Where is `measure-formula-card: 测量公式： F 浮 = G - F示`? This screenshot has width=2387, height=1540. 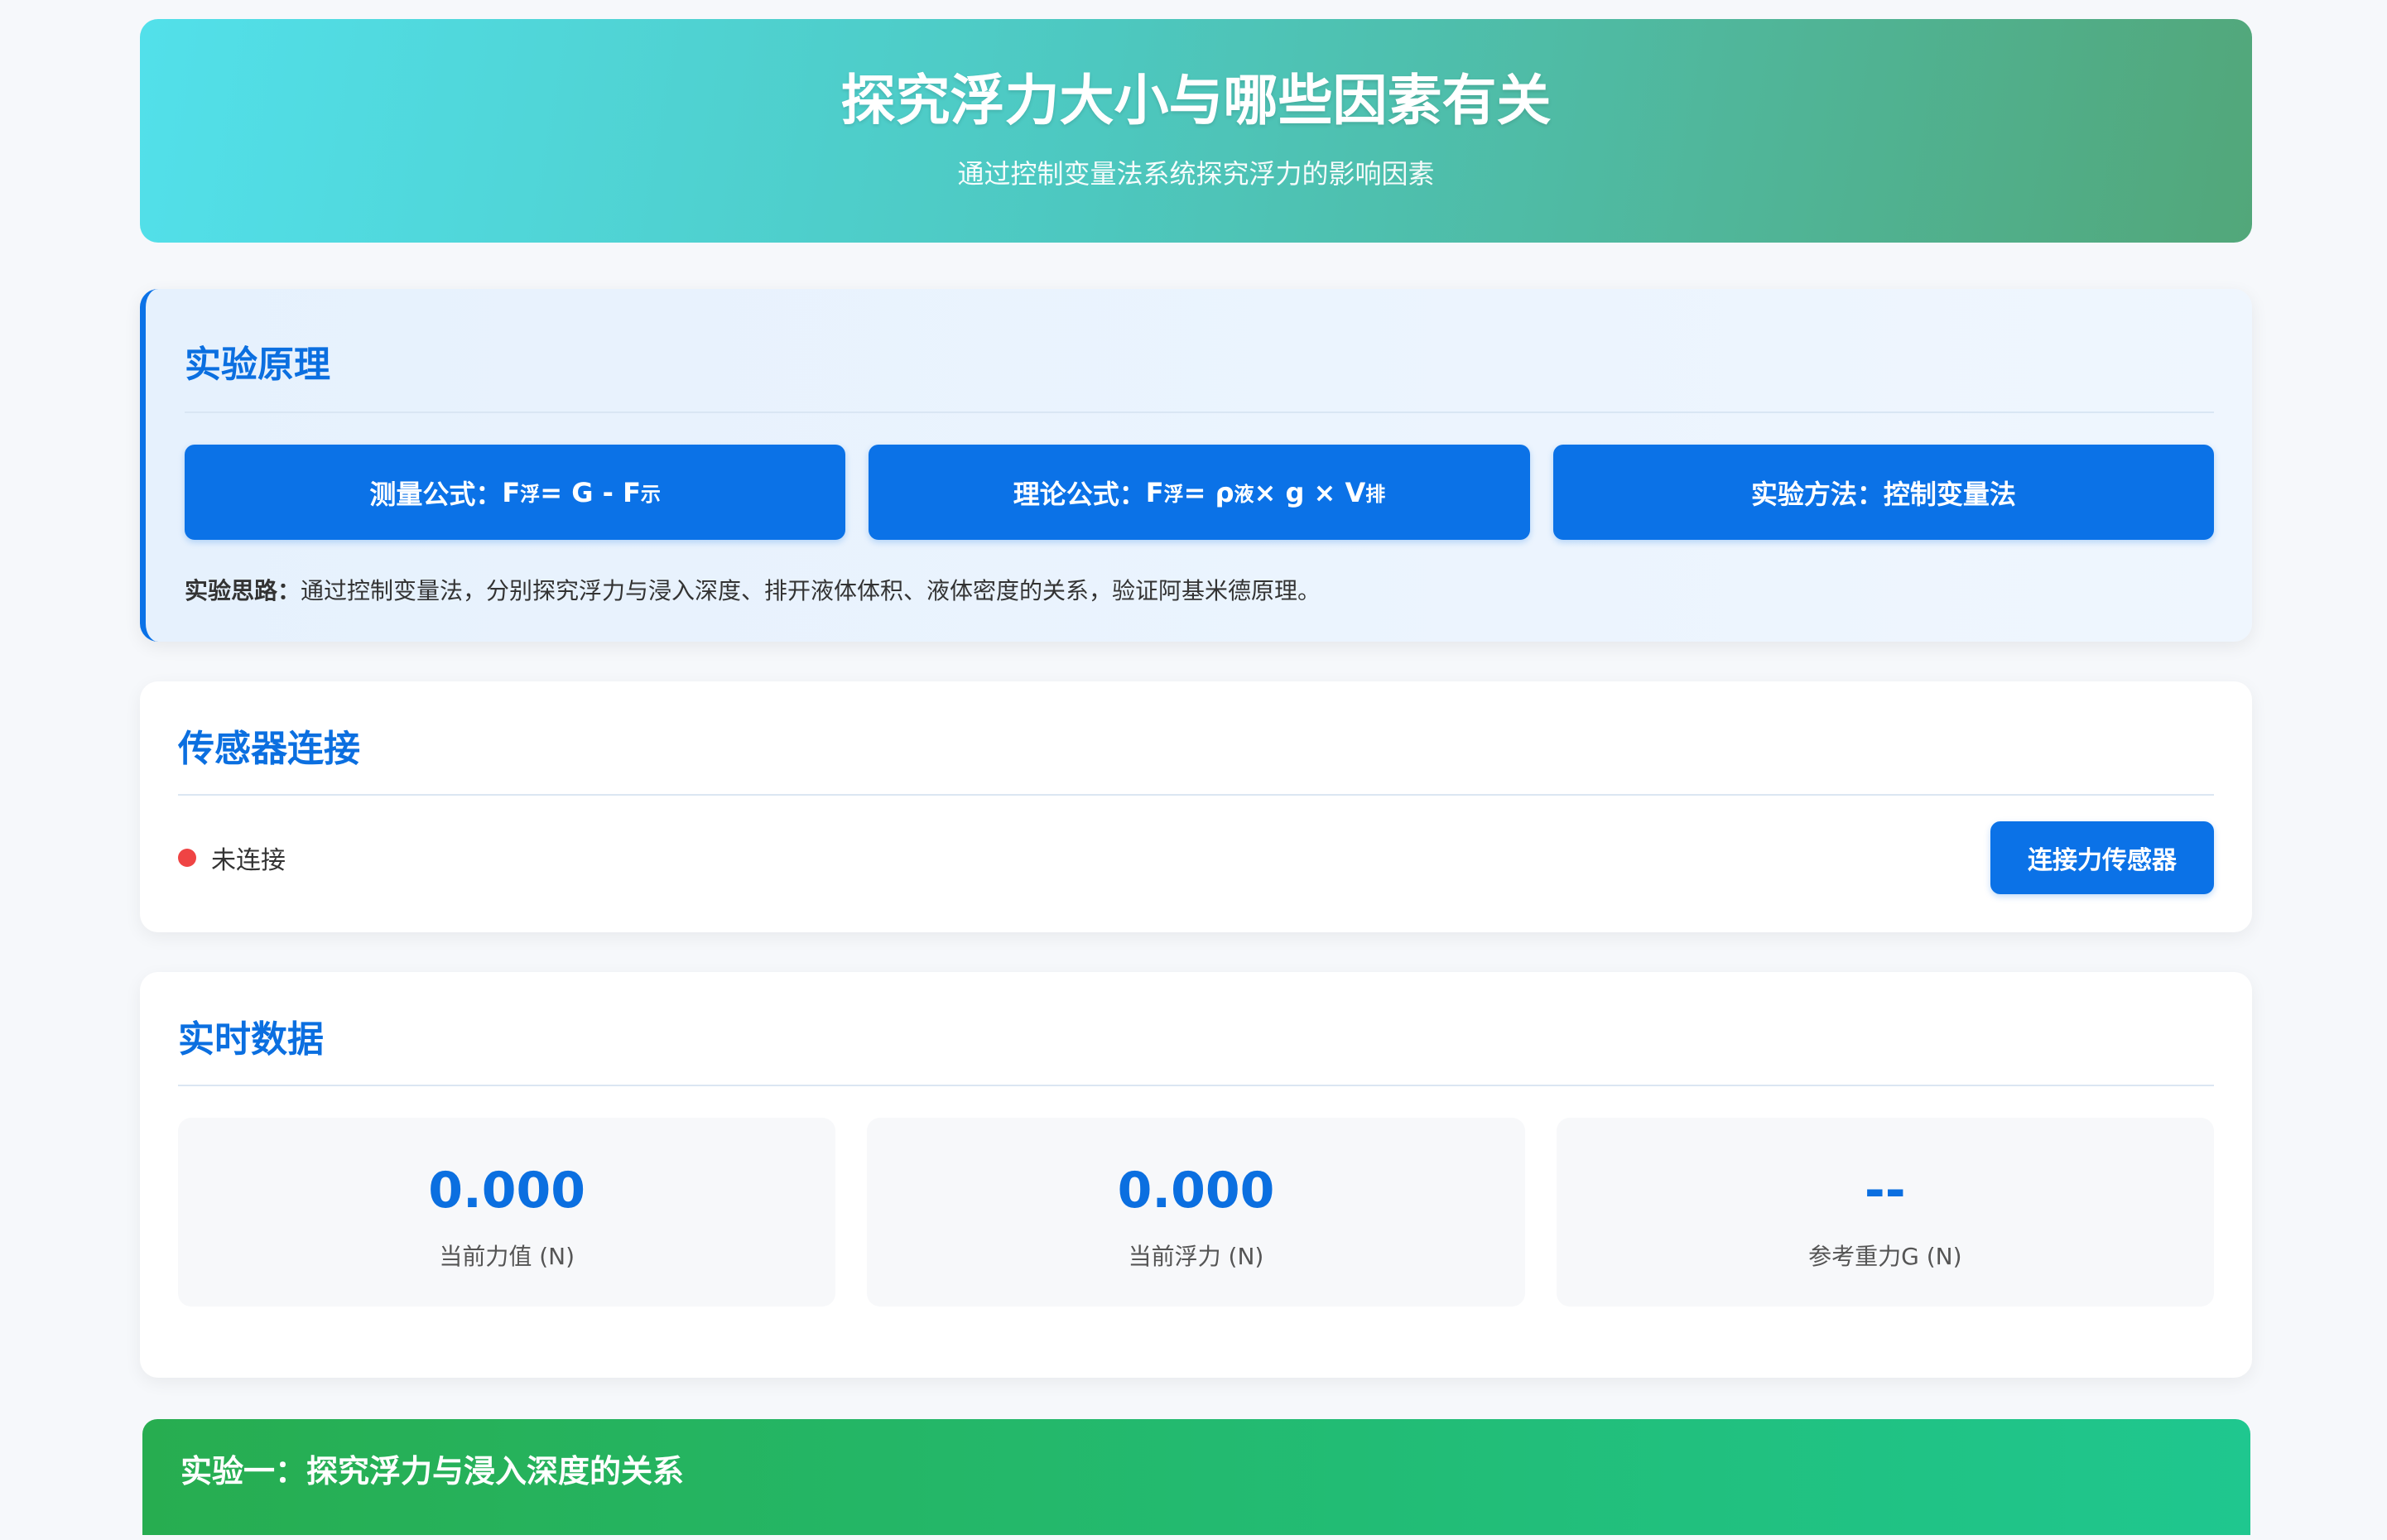
measure-formula-card: 测量公式： F 浮 = G - F示 is located at coordinates (516, 492).